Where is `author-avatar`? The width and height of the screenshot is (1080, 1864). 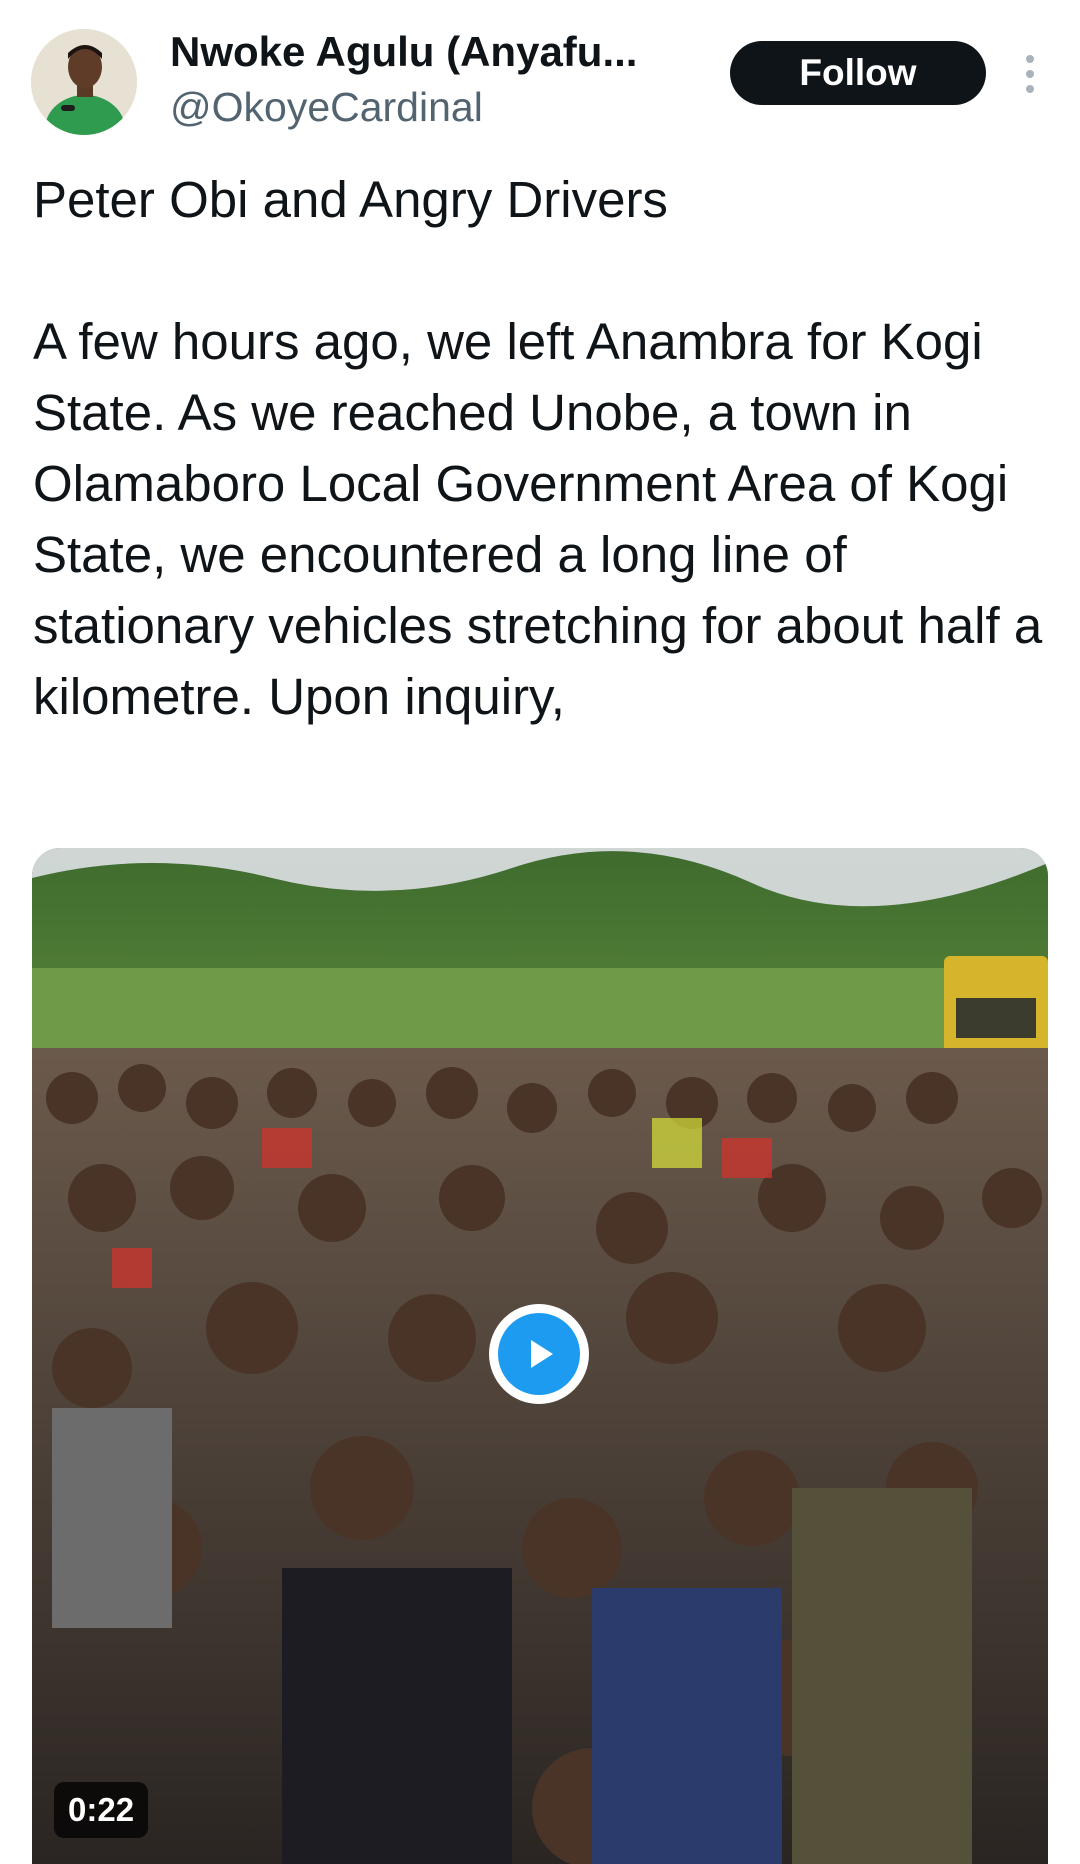 author-avatar is located at coordinates (84, 82).